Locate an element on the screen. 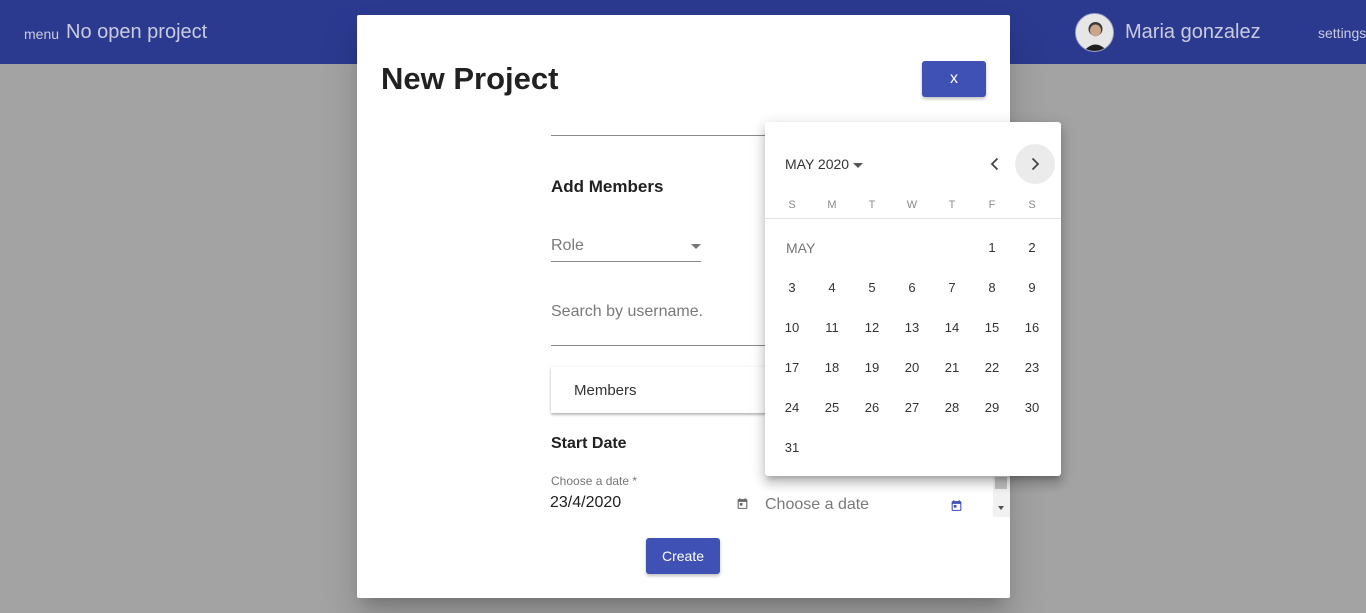  project-title: No open project is located at coordinates (137, 32).